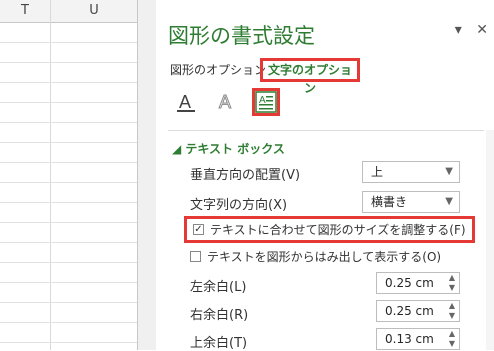  What do you see at coordinates (411, 202) in the screenshot?
I see `text-direction-dropdown: 横書き ▼` at bounding box center [411, 202].